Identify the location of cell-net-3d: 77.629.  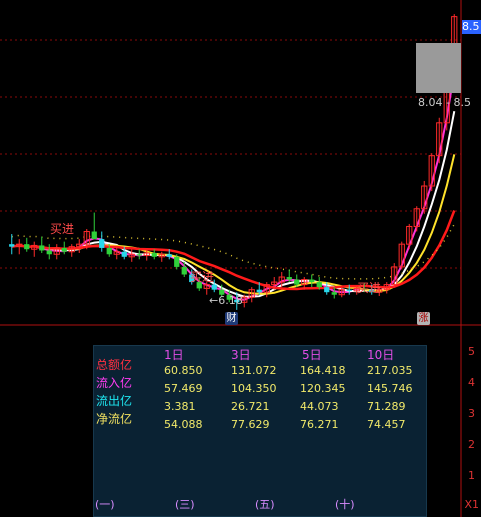
(250, 424).